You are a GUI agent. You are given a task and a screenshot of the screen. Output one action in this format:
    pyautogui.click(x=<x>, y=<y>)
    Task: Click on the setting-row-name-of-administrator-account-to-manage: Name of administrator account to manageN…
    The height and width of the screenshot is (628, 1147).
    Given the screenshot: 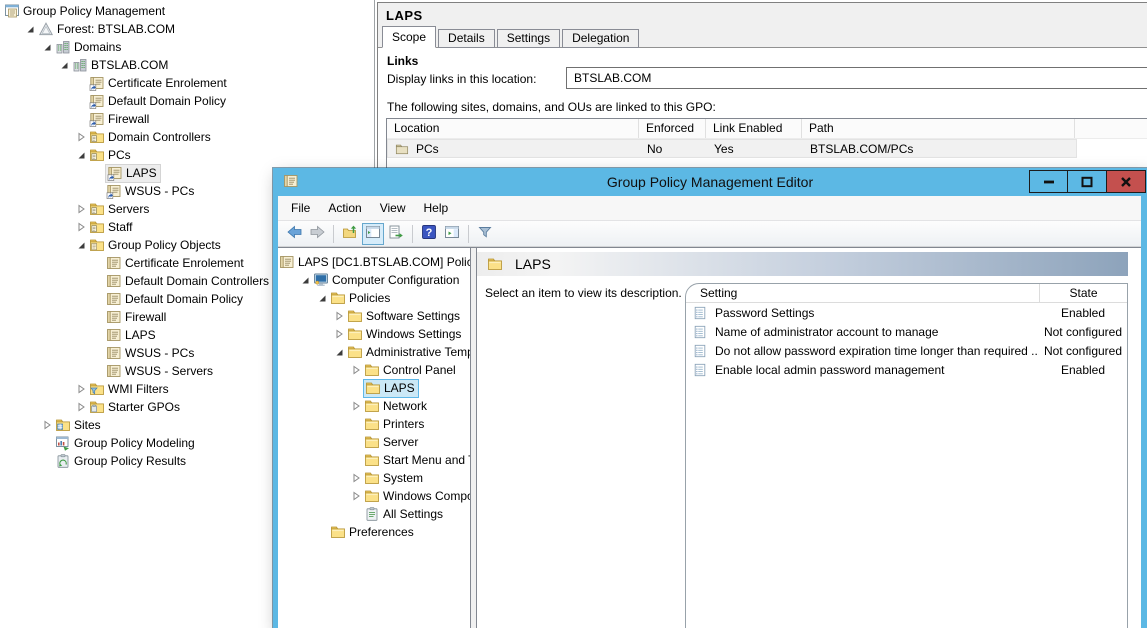 What is the action you would take?
    pyautogui.click(x=906, y=331)
    